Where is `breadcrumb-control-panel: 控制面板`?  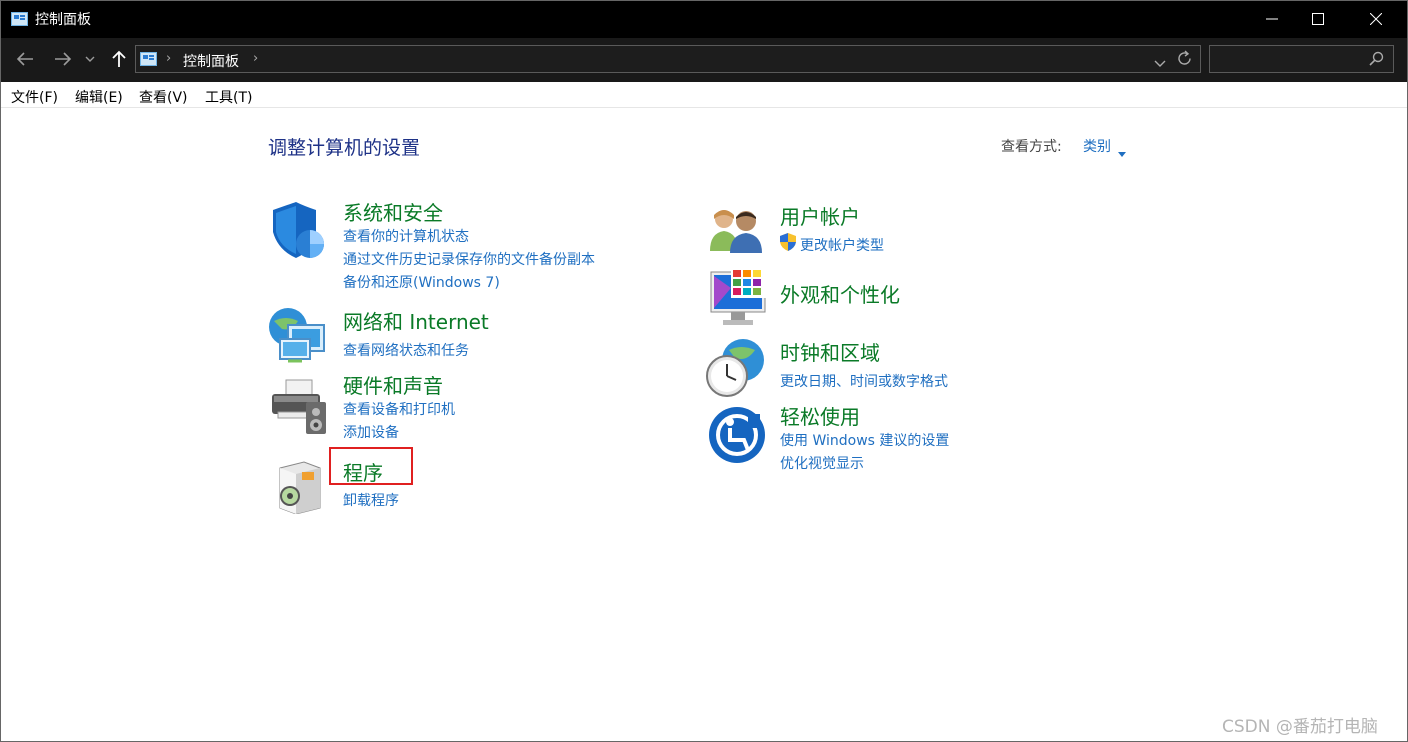
breadcrumb-control-panel: 控制面板 is located at coordinates (211, 61).